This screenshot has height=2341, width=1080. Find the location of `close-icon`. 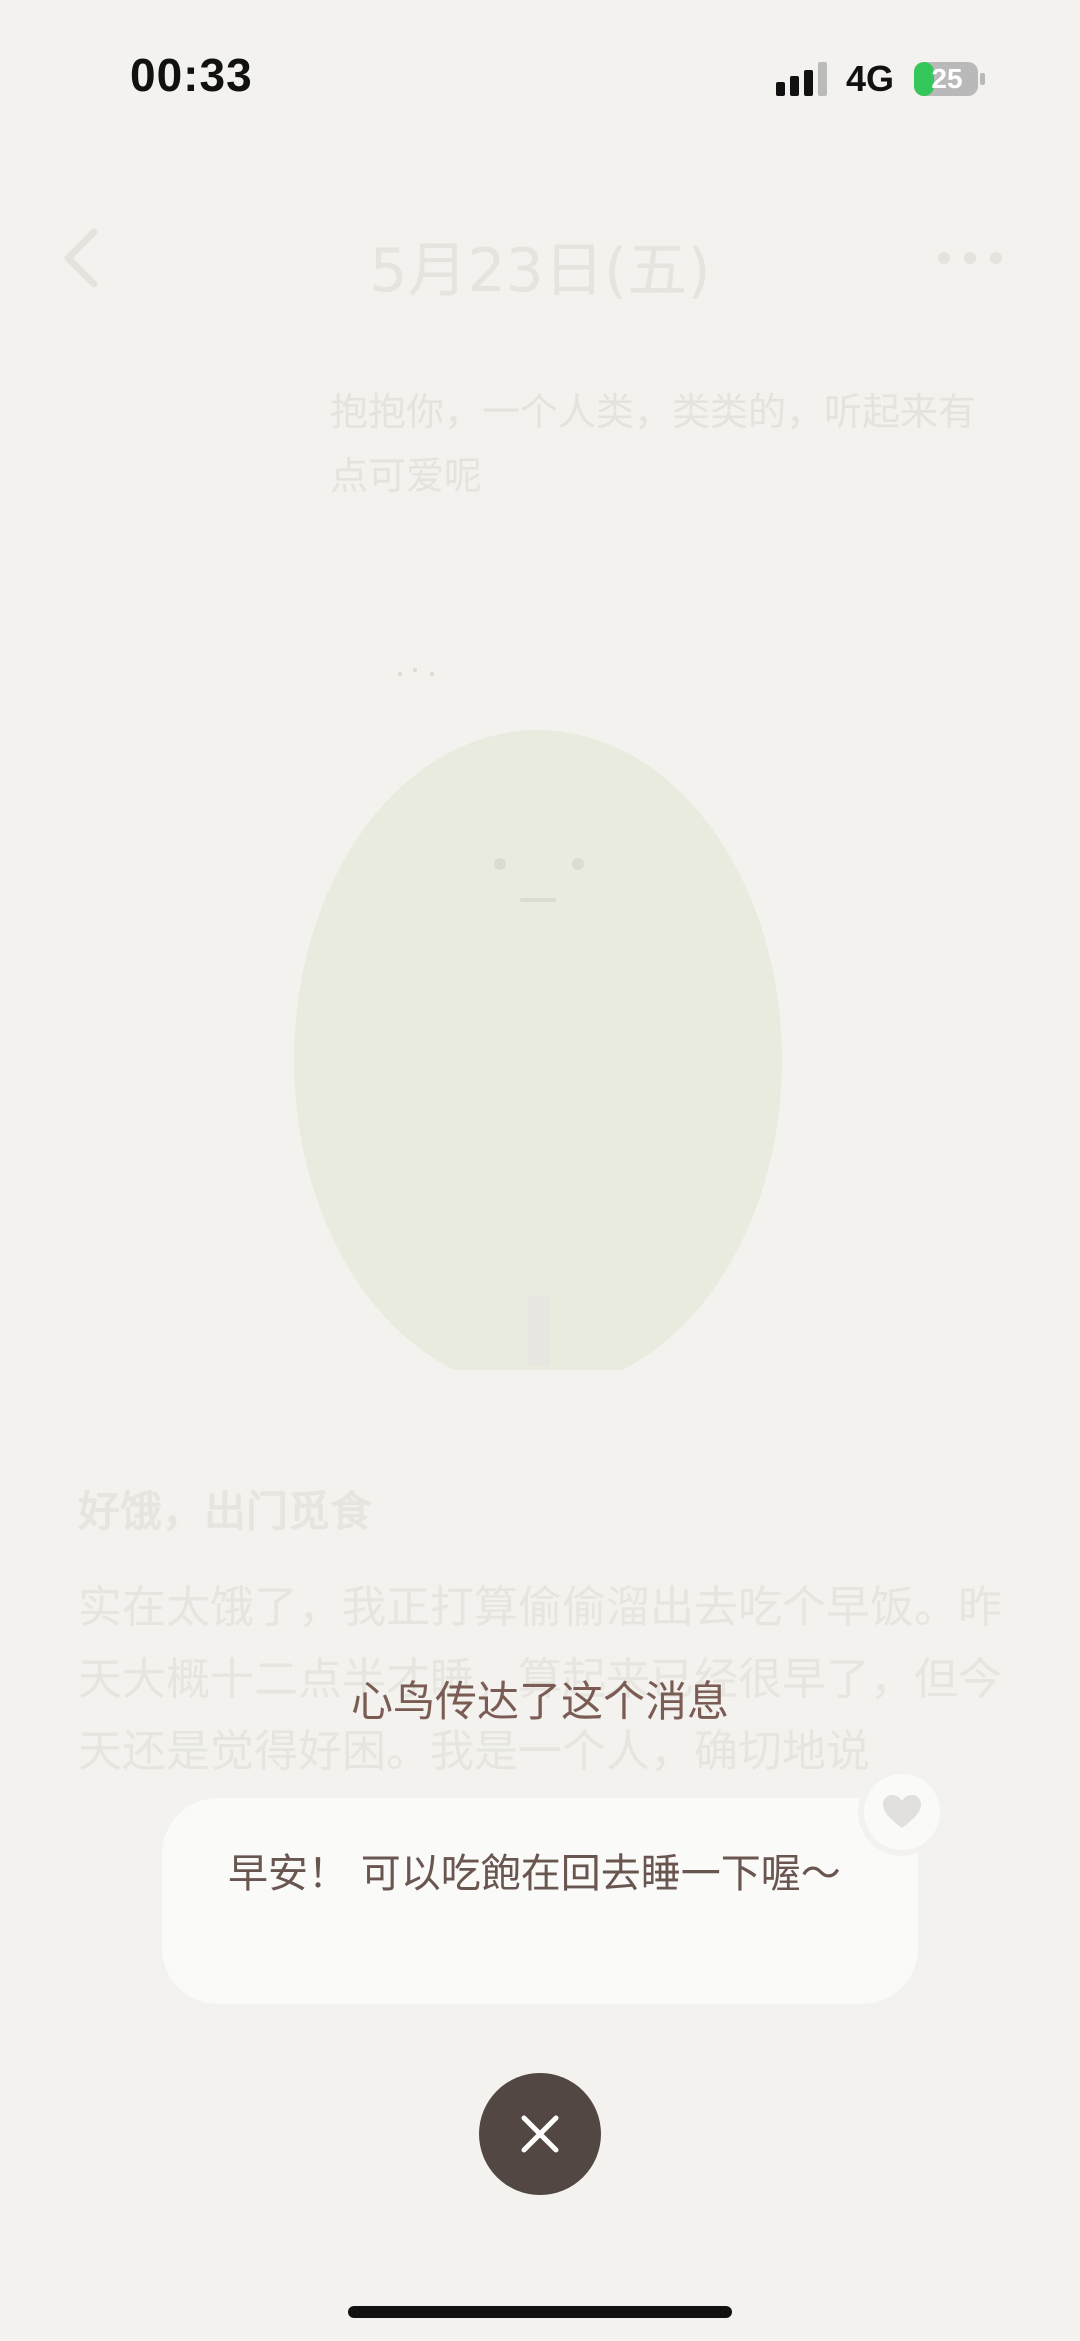

close-icon is located at coordinates (540, 2134).